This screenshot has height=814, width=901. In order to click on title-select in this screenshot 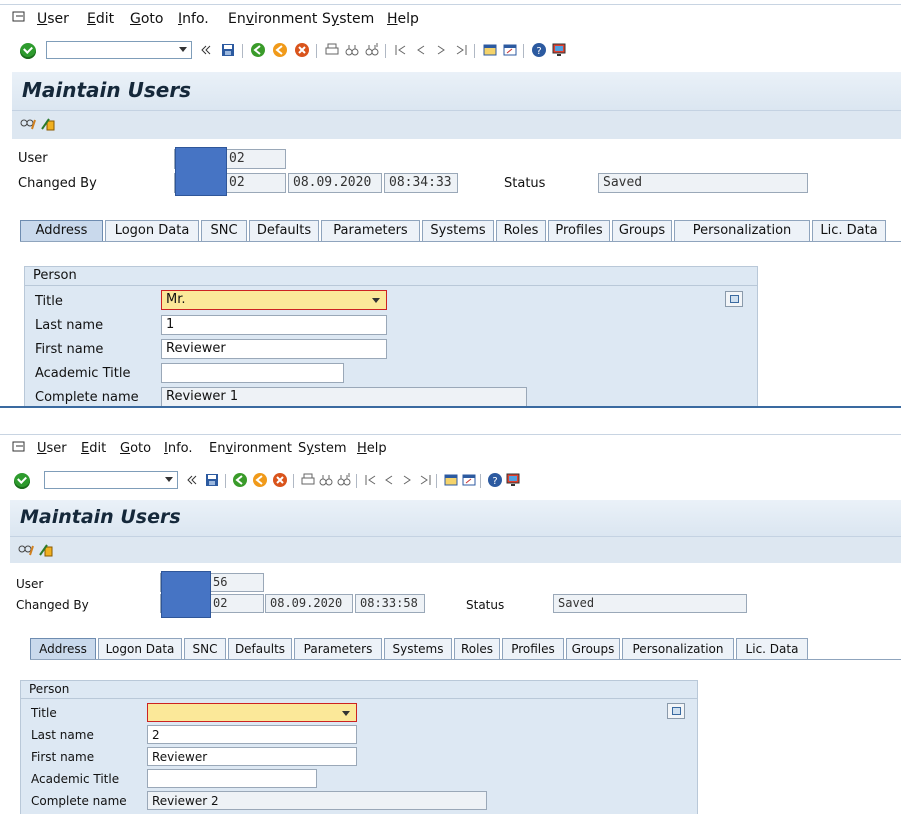, I will do `click(252, 712)`.